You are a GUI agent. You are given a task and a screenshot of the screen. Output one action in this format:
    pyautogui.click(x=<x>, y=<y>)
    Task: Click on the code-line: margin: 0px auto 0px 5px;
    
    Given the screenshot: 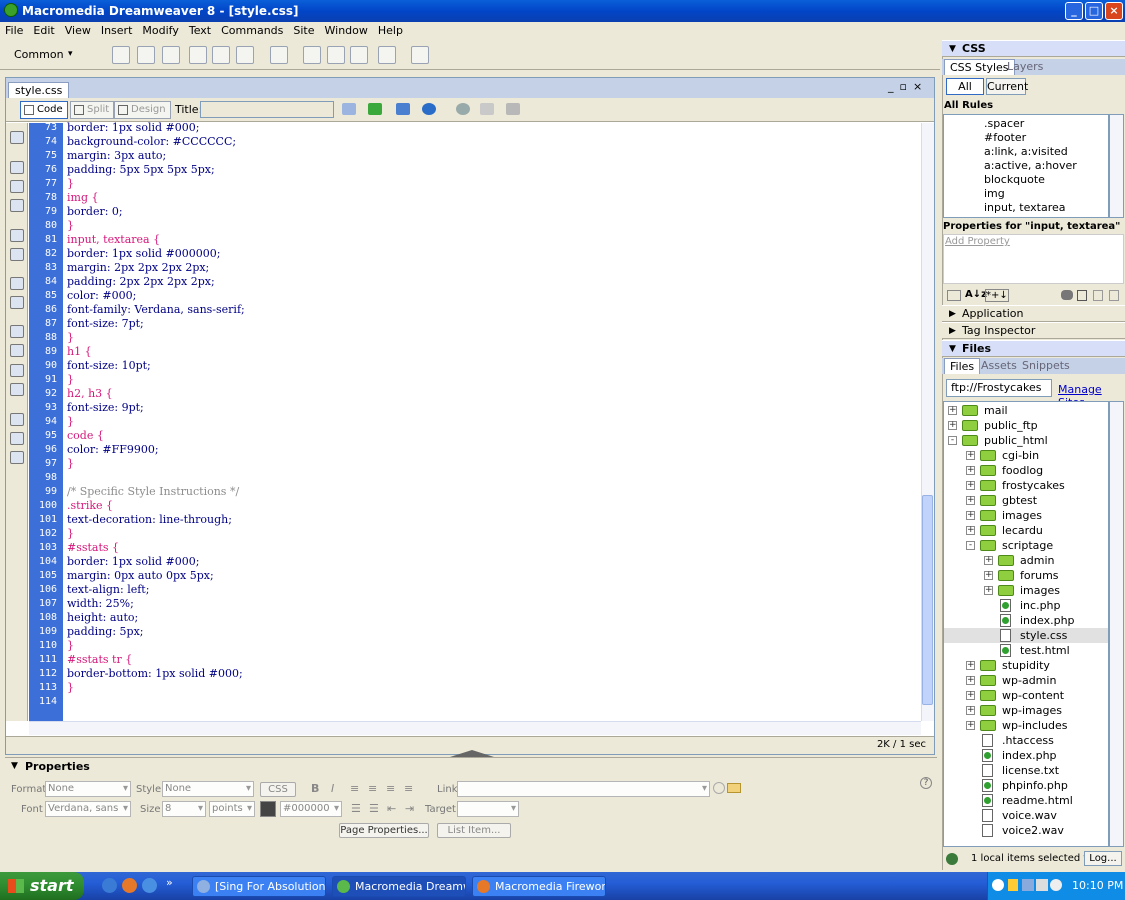 What is the action you would take?
    pyautogui.click(x=140, y=576)
    